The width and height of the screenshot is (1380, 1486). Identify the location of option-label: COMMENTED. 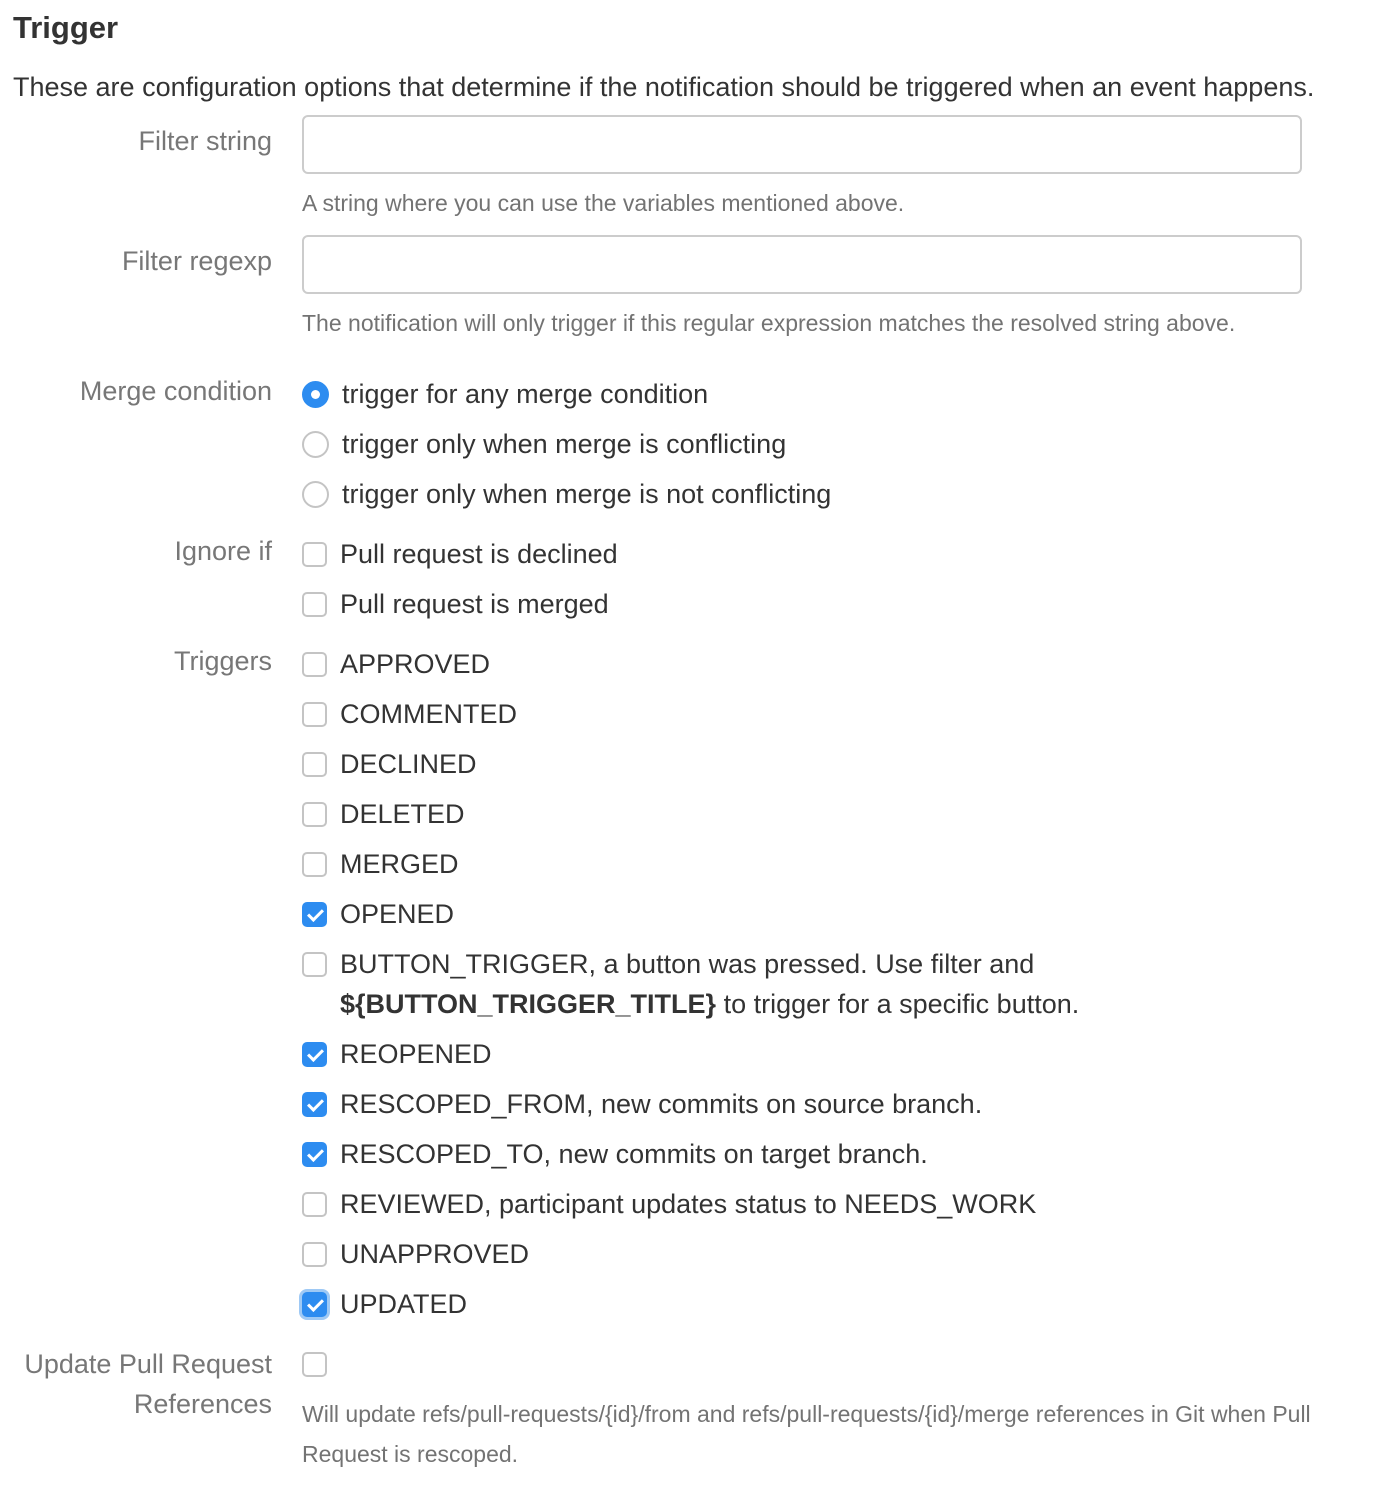
(428, 714).